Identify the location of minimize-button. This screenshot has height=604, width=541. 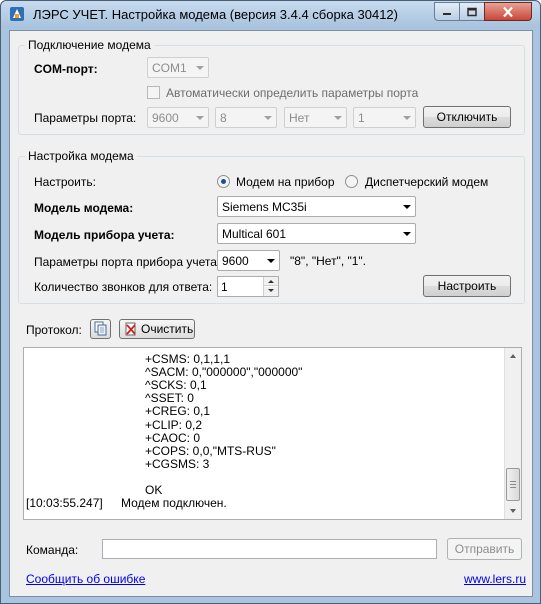
(447, 11).